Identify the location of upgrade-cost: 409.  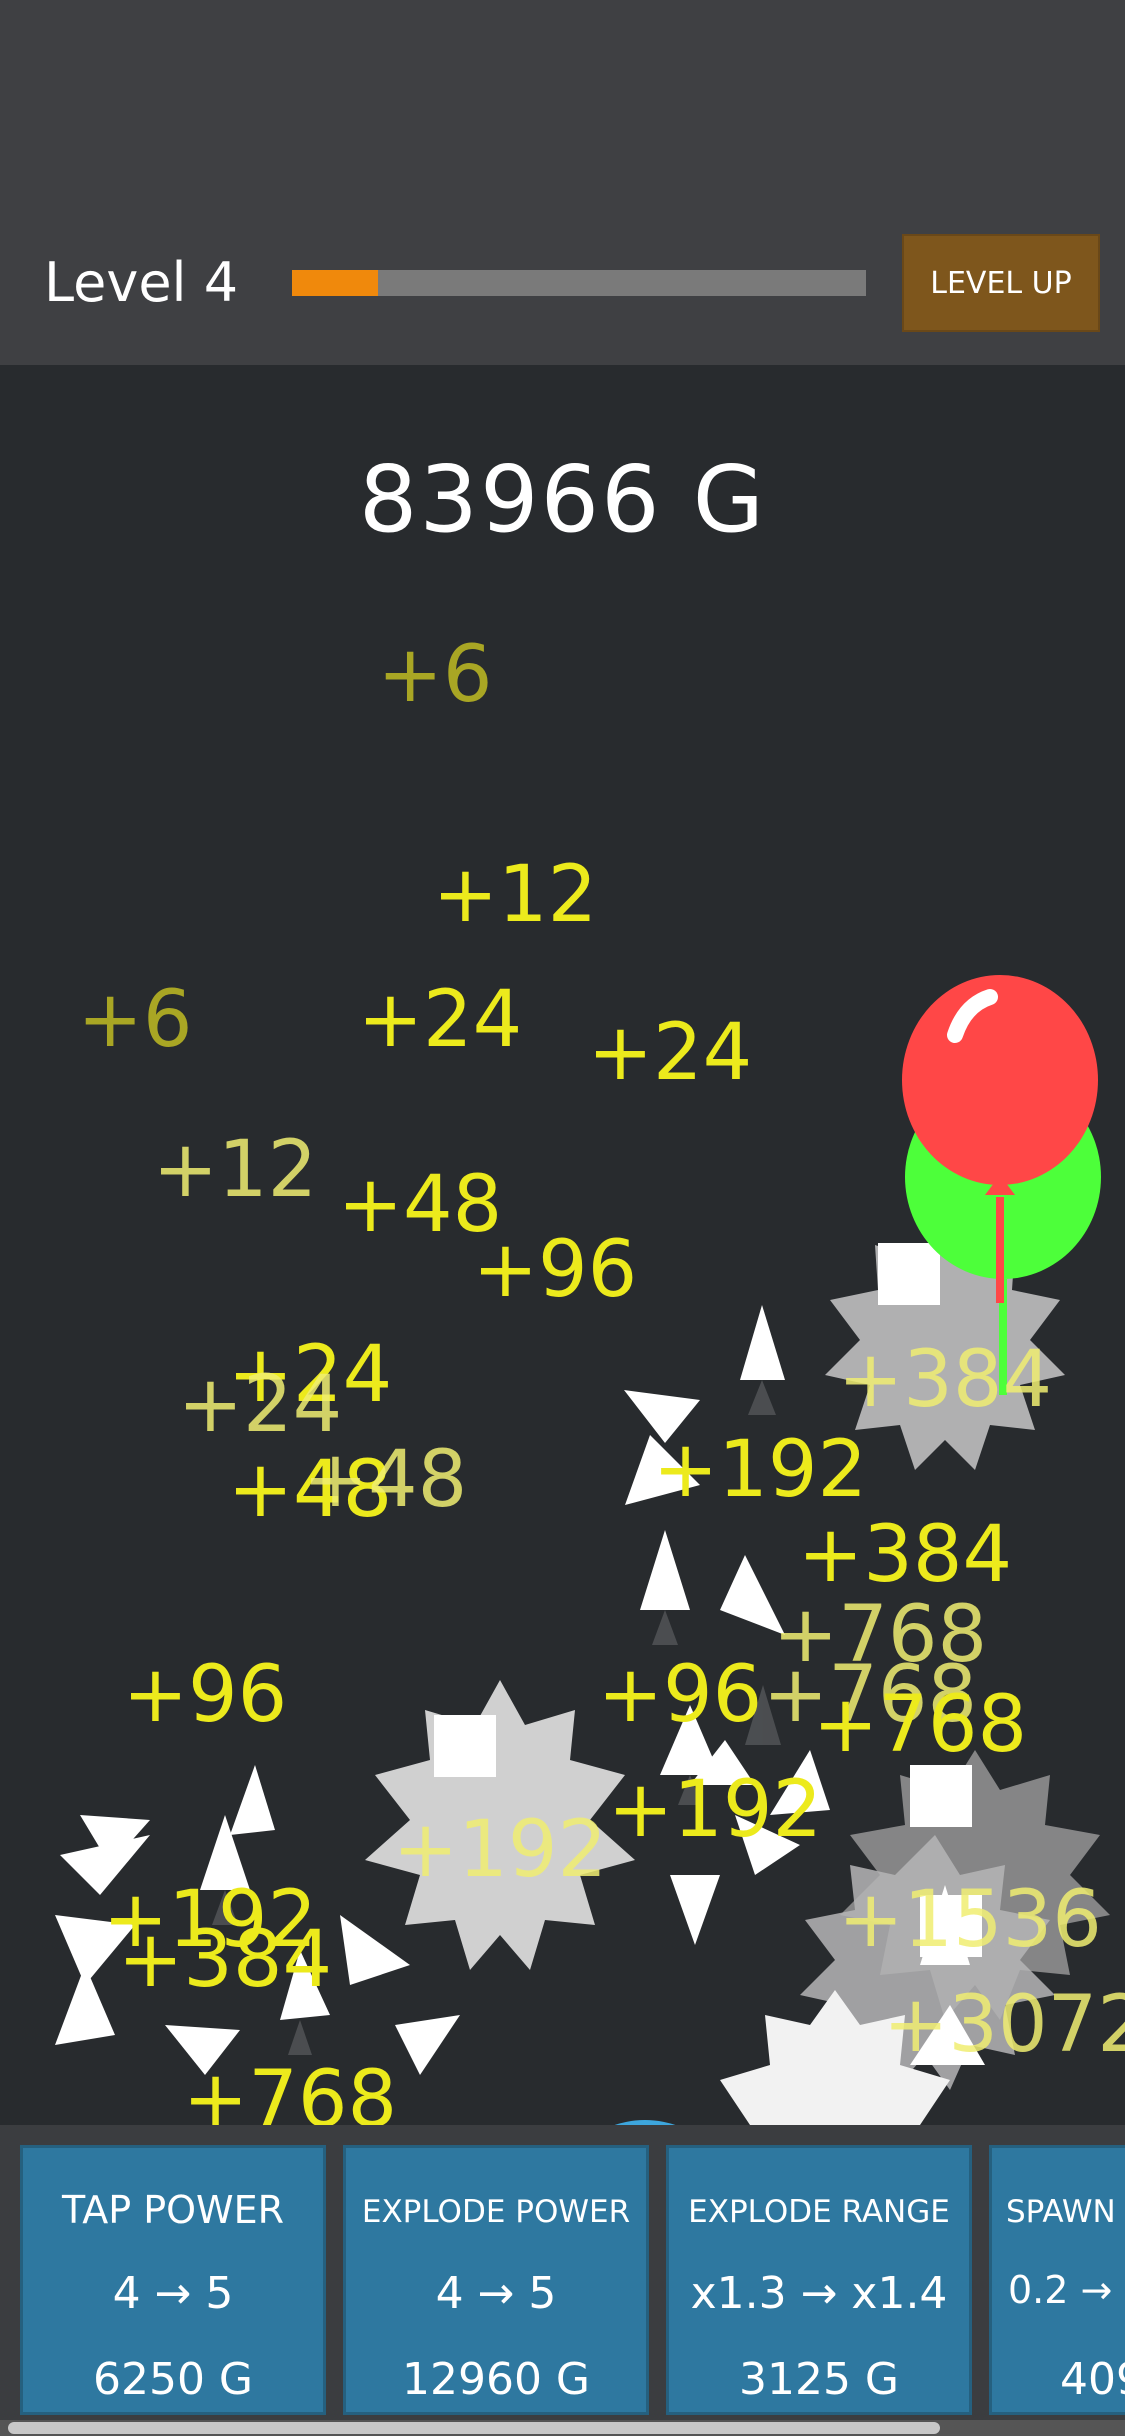
(1092, 2379).